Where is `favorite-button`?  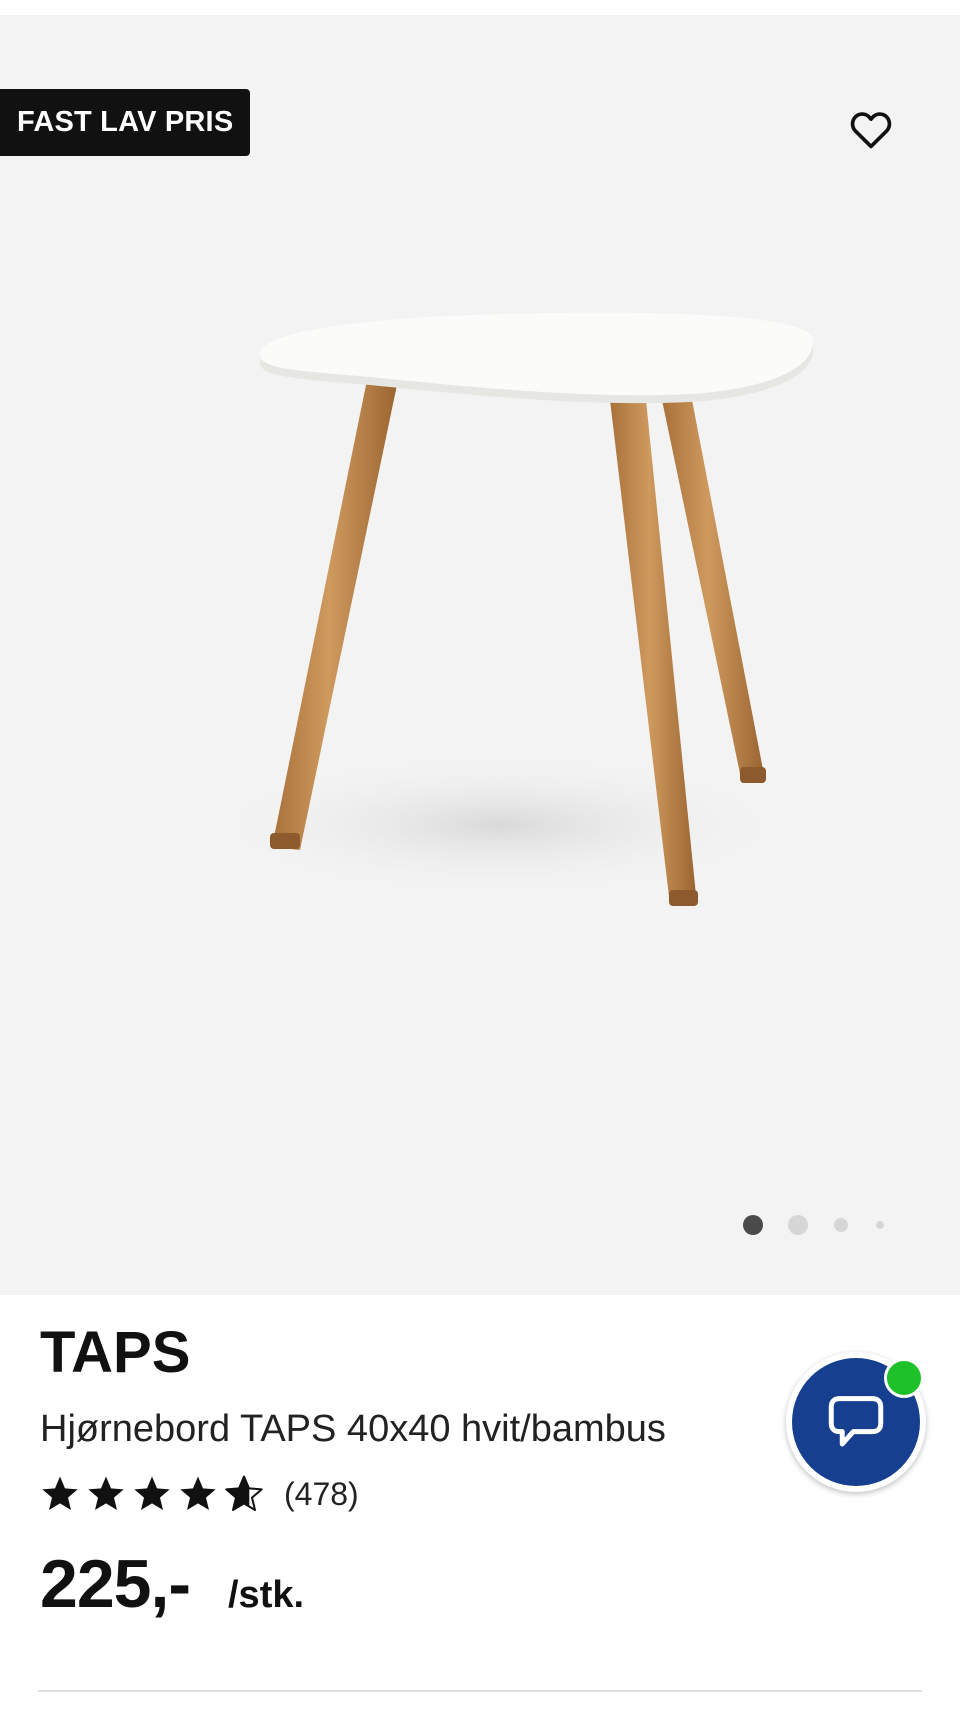
favorite-button is located at coordinates (871, 129).